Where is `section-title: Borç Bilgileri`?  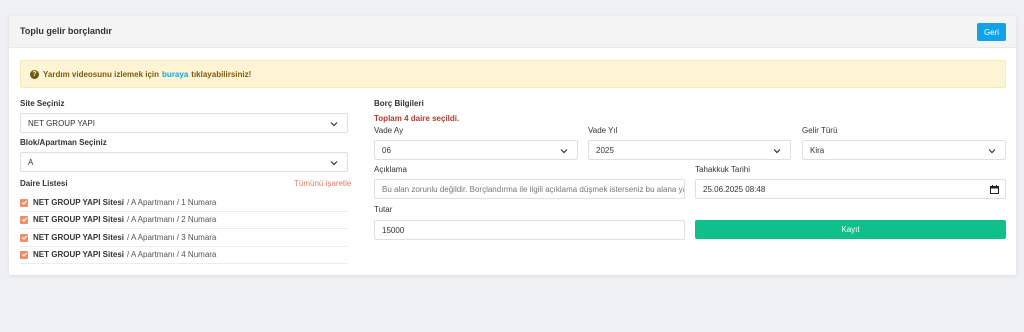 section-title: Borç Bilgileri is located at coordinates (399, 103).